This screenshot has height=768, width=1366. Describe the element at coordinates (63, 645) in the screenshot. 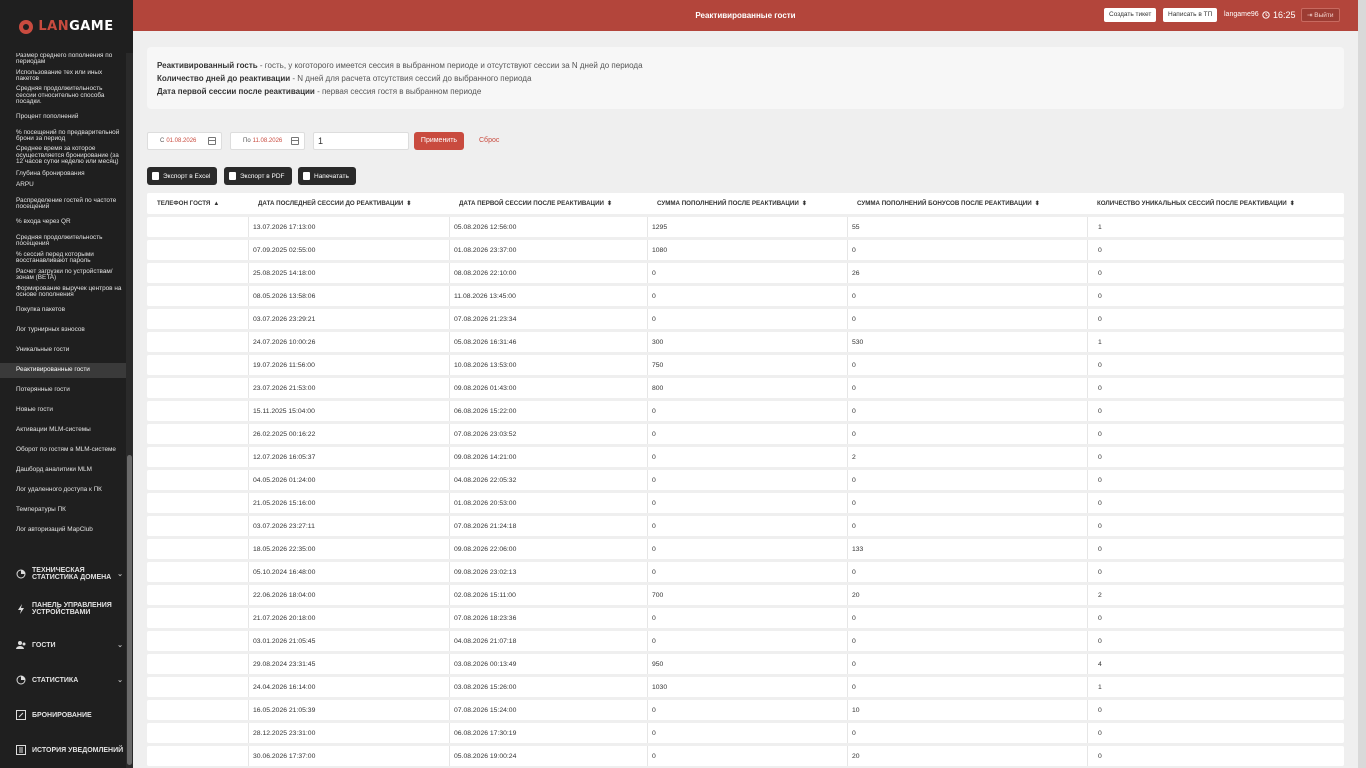

I see `sidebar-section: ГОСТИ ⌄` at that location.